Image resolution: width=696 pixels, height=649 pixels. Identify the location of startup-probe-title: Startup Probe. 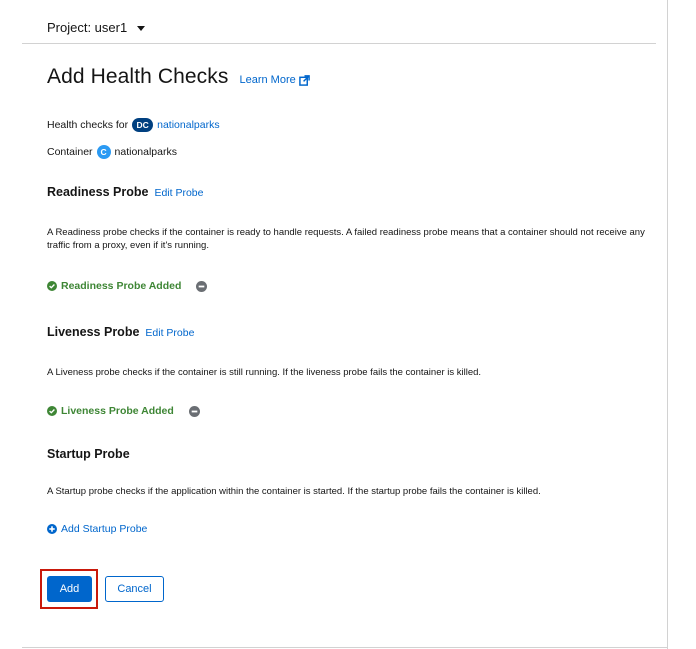
(88, 454).